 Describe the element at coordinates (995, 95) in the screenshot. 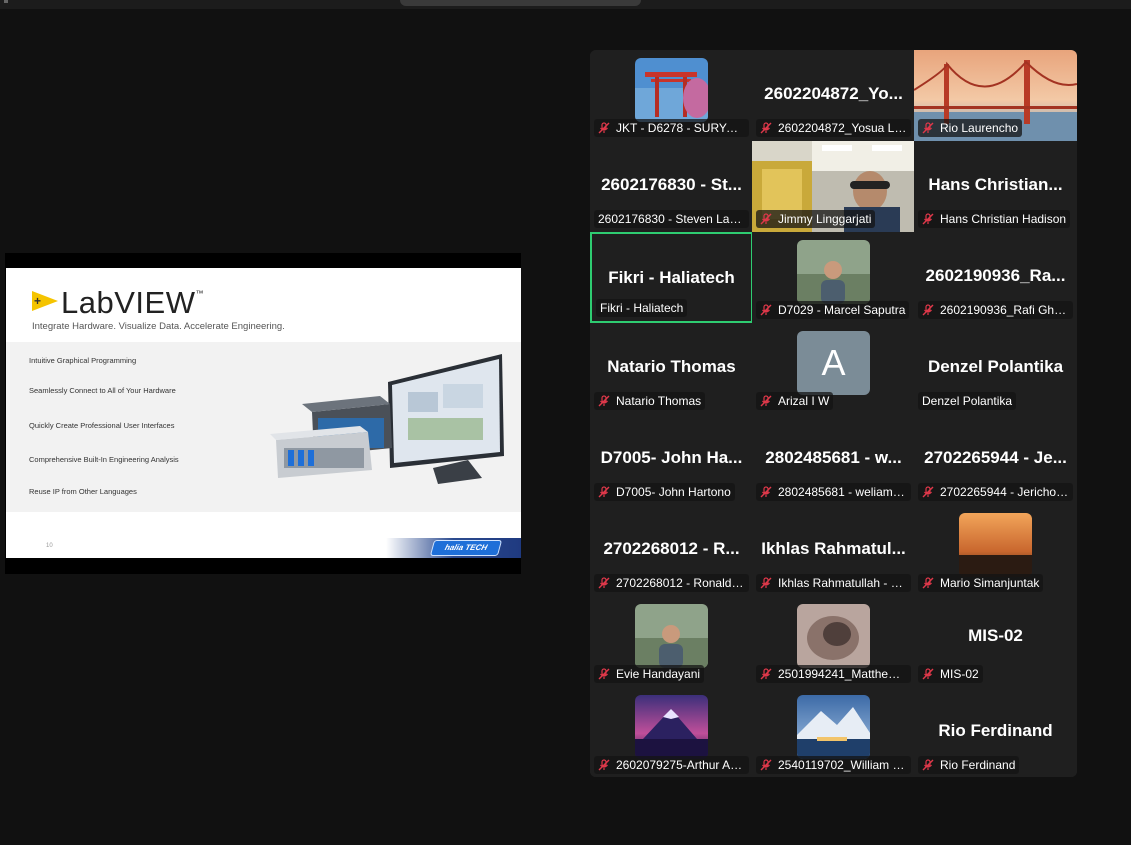

I see `participant-tile: Rio Laurencho` at that location.